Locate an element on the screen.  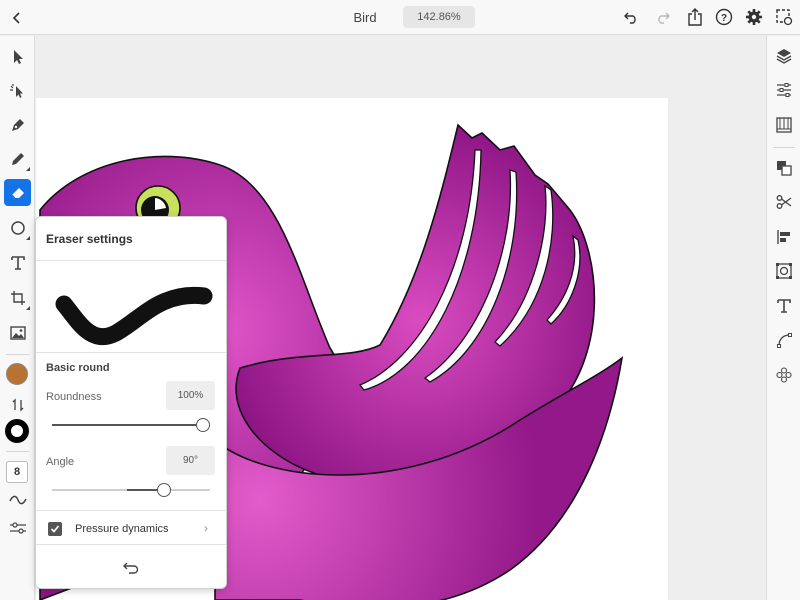
help-icon: ? is located at coordinates (724, 17).